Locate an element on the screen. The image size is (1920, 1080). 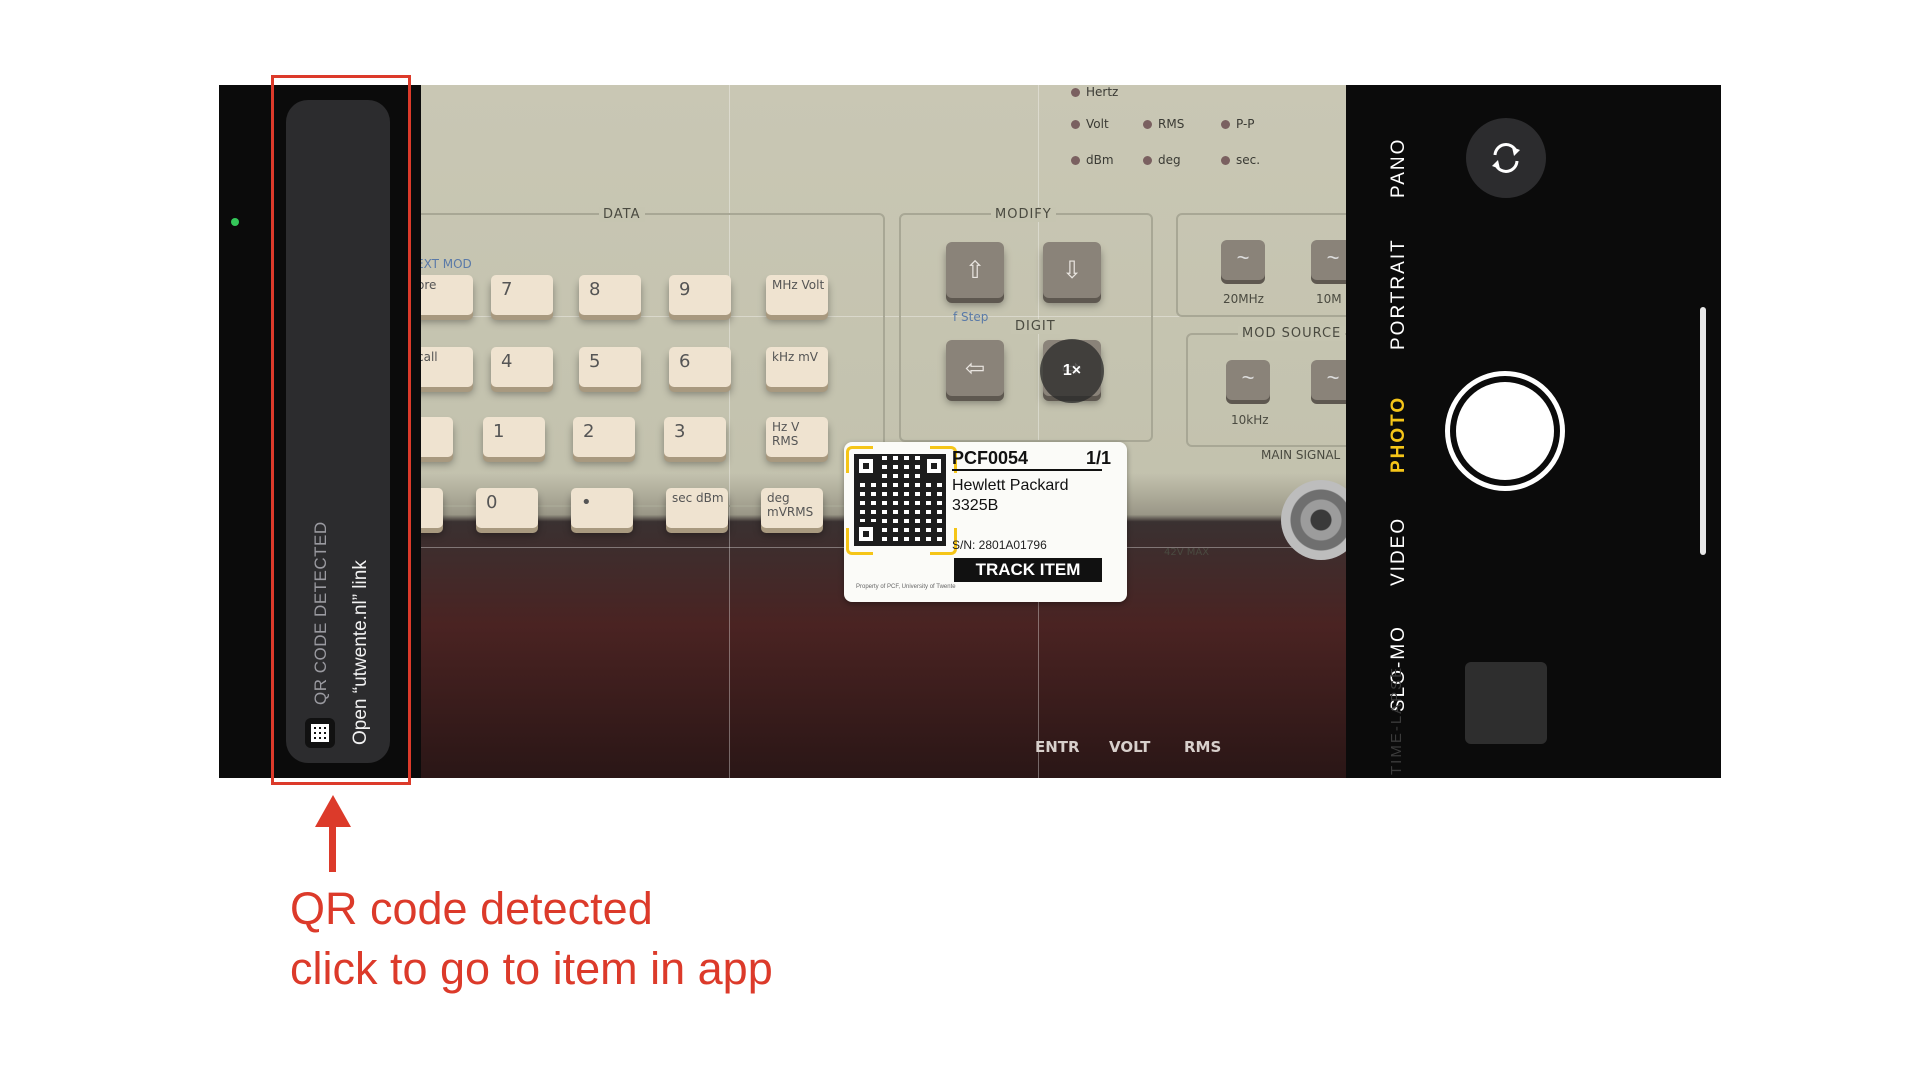
keypad-key: sec dBm is located at coordinates (697, 508).